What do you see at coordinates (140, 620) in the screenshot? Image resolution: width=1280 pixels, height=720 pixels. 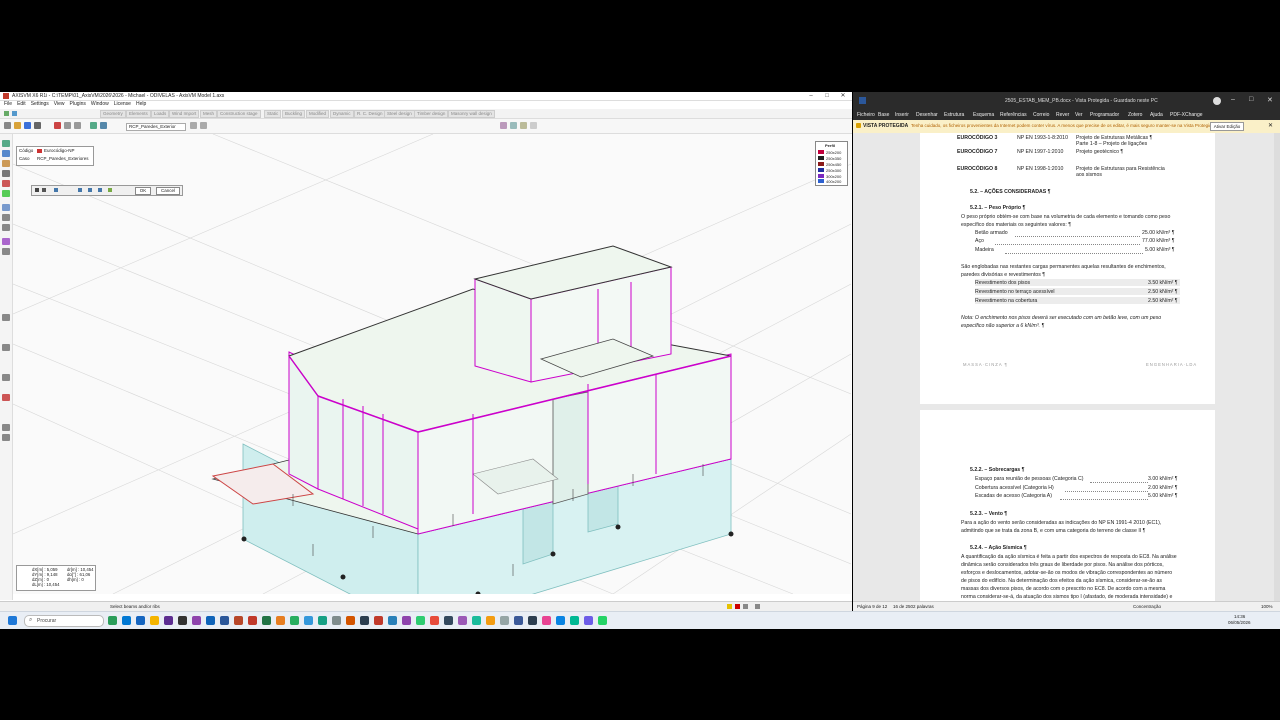 I see `outlook-icon` at bounding box center [140, 620].